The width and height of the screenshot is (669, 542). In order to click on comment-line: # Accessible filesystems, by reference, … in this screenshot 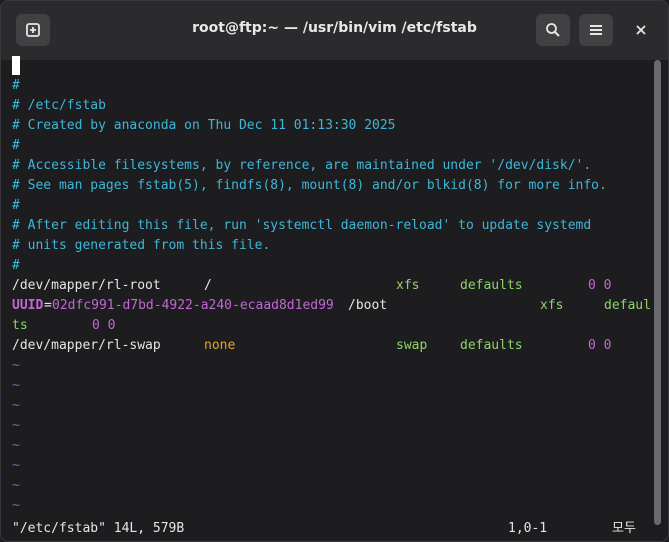, I will do `click(302, 165)`.